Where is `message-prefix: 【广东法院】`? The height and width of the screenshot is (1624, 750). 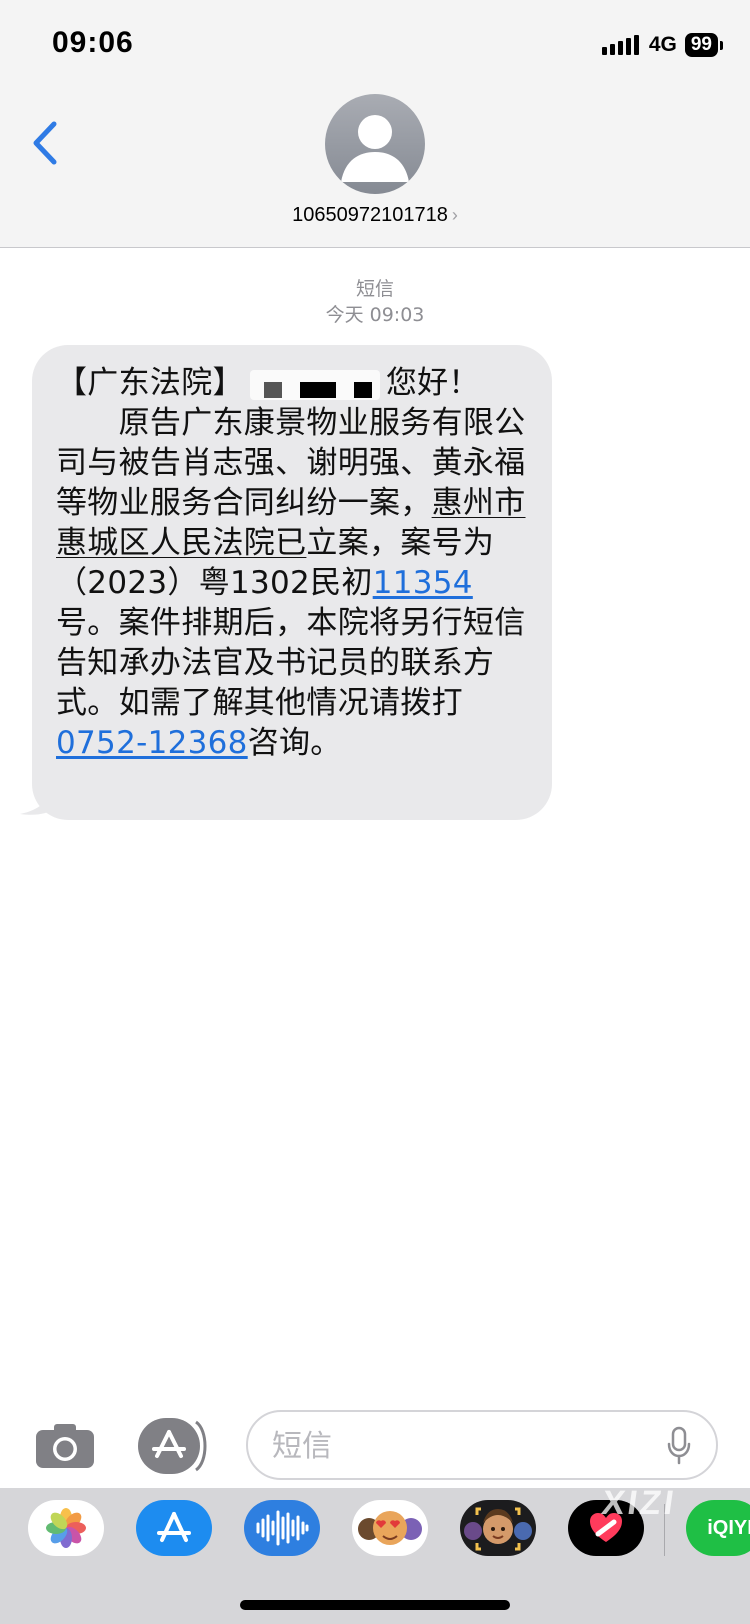 message-prefix: 【广东法院】 is located at coordinates (150, 383).